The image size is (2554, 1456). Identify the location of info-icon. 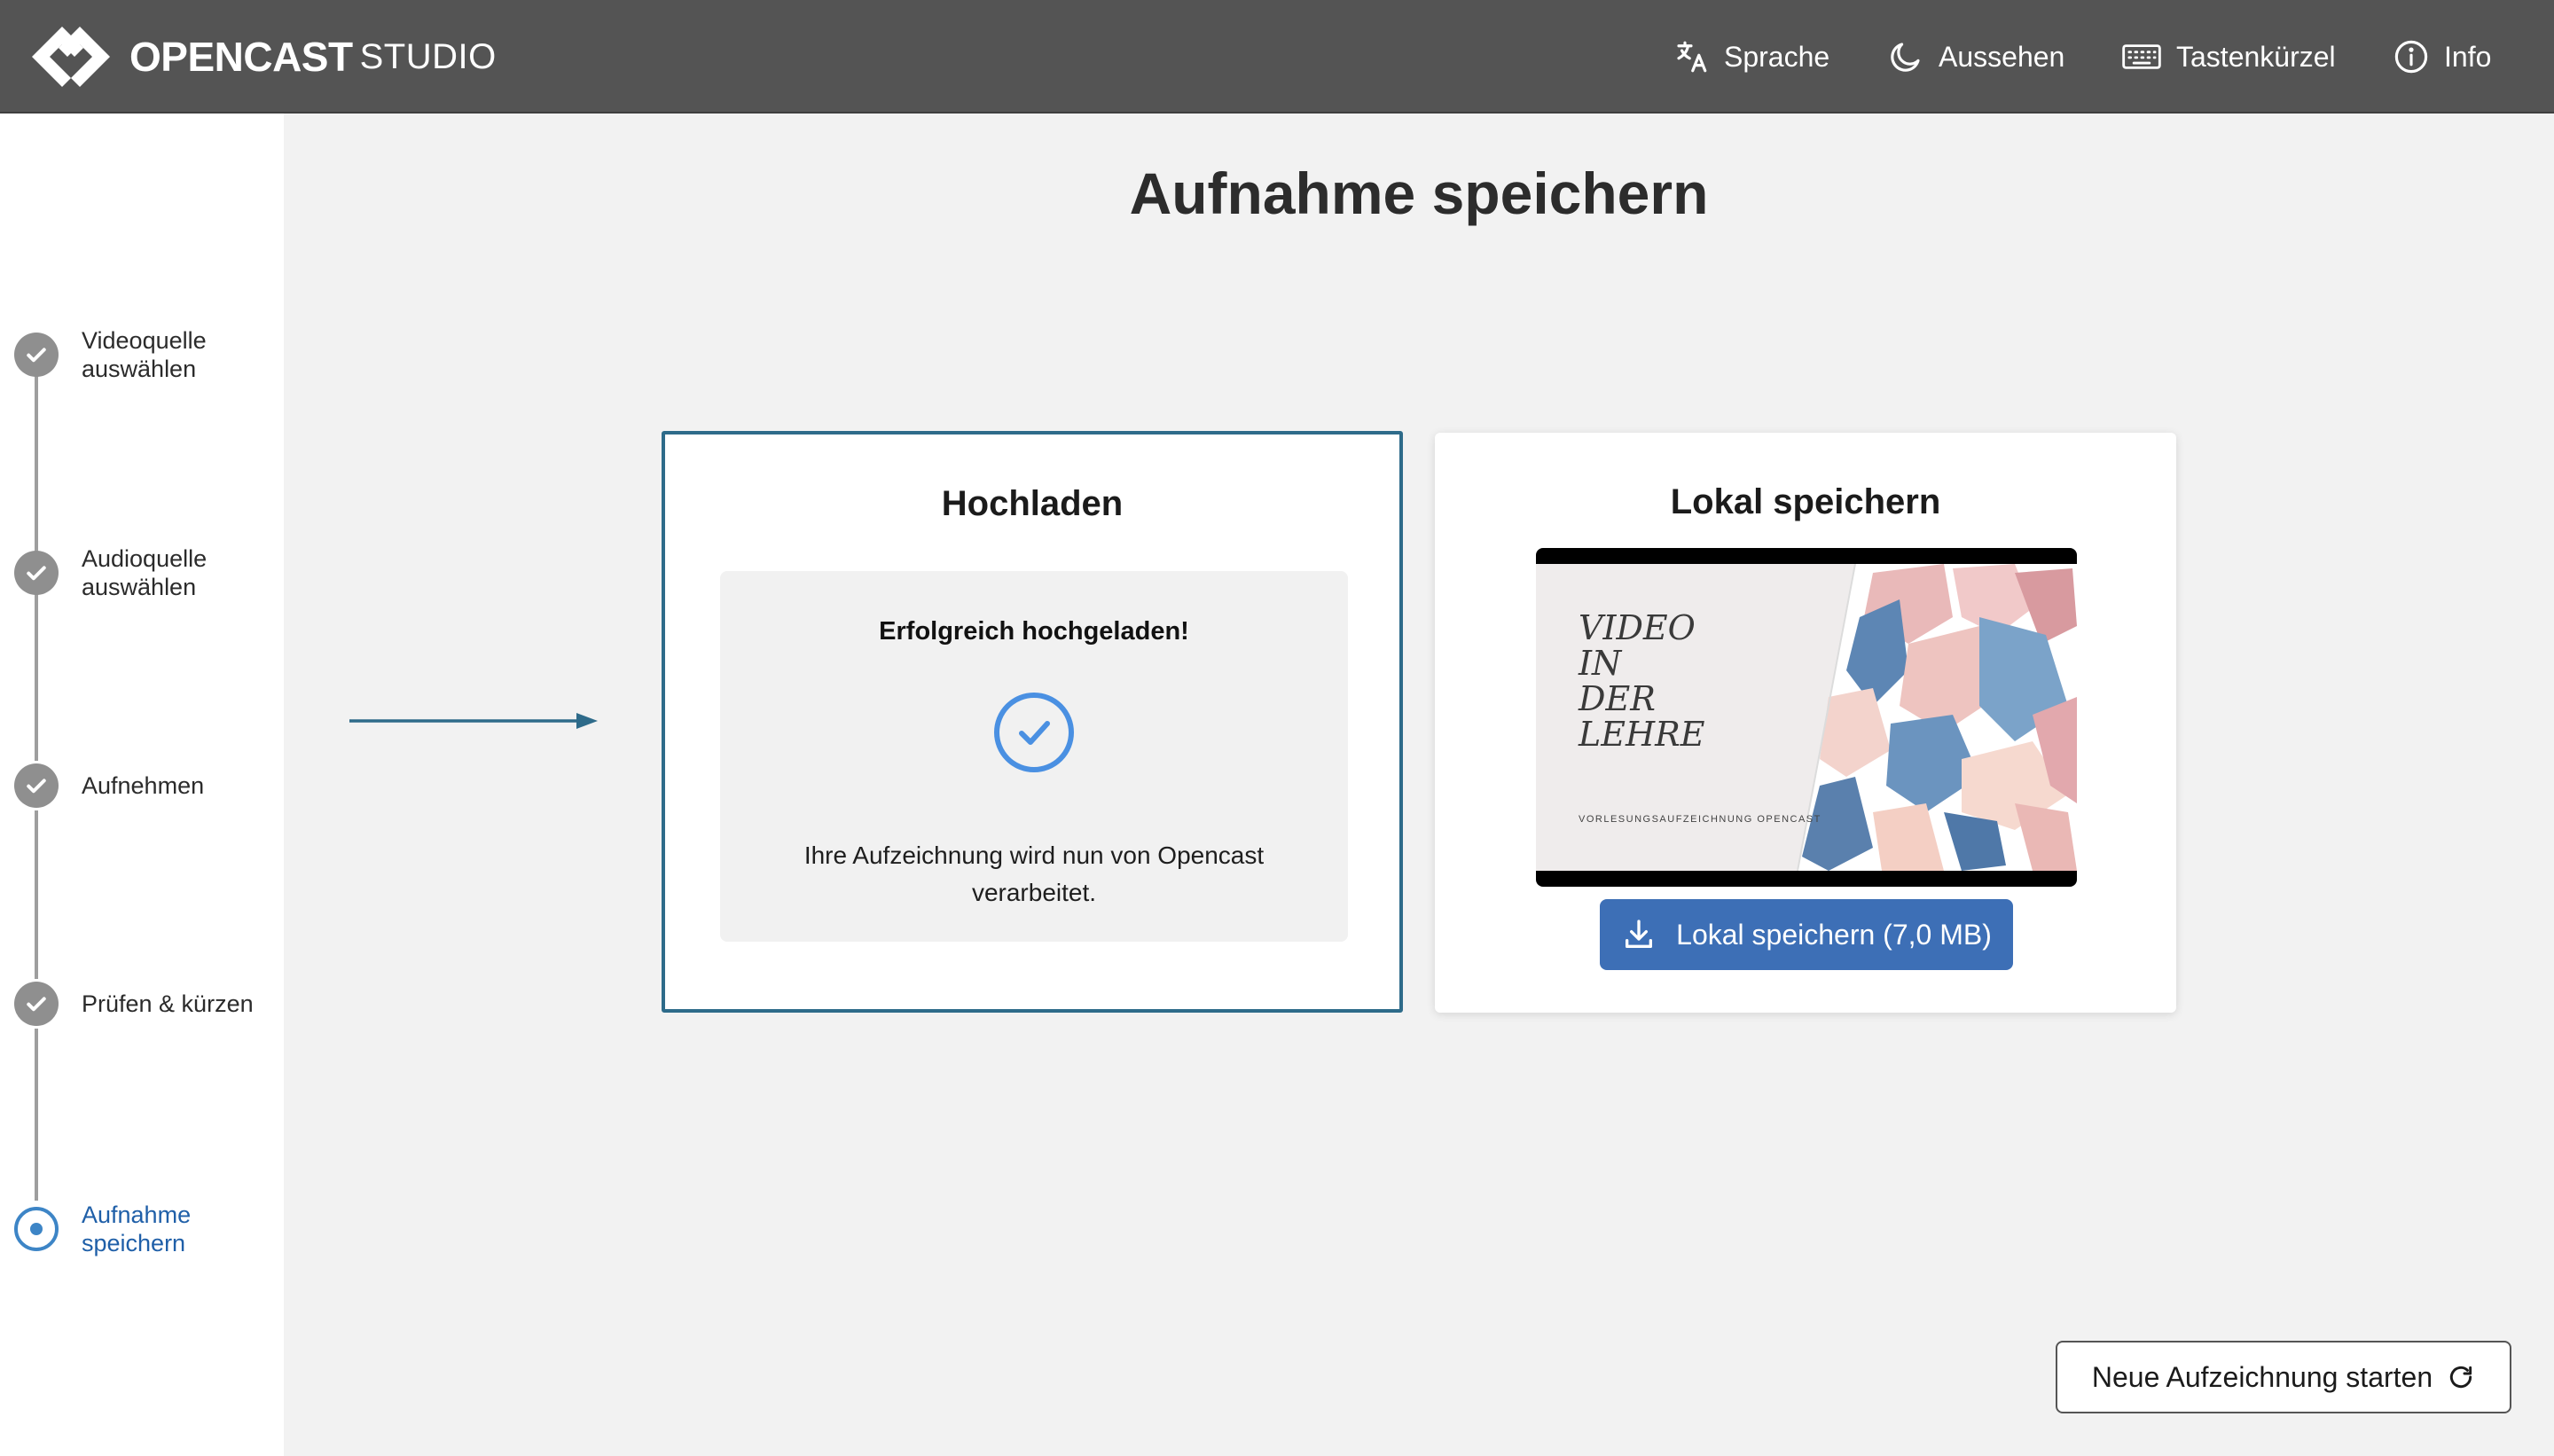
(2411, 56).